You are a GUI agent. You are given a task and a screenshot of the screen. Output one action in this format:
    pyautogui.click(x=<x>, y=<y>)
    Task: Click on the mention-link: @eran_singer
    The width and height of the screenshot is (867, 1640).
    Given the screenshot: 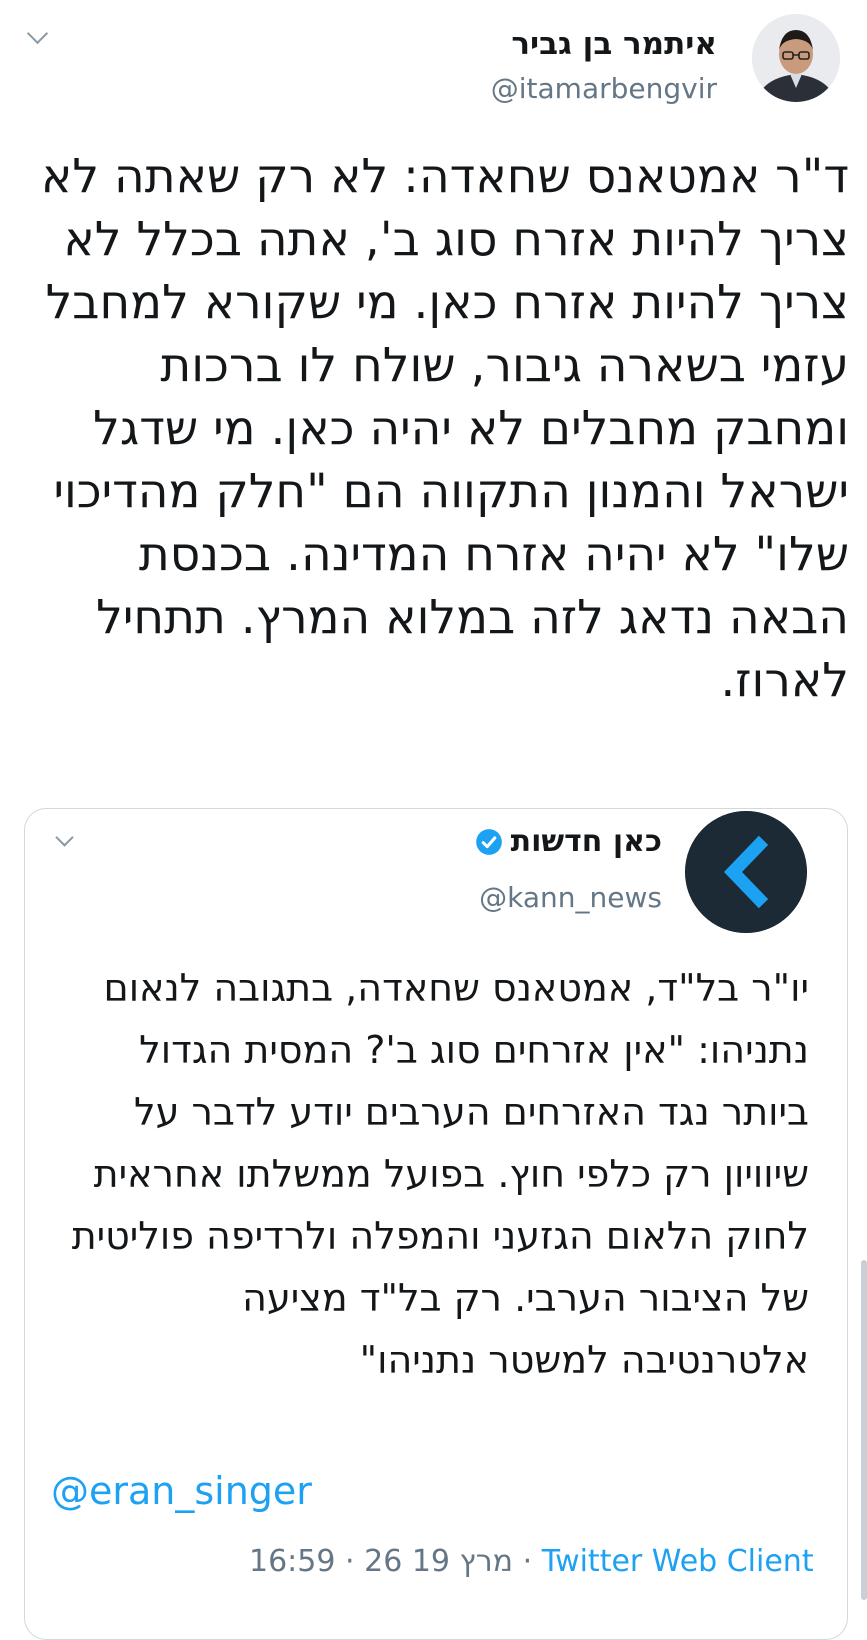 What is the action you would take?
    pyautogui.click(x=181, y=1491)
    